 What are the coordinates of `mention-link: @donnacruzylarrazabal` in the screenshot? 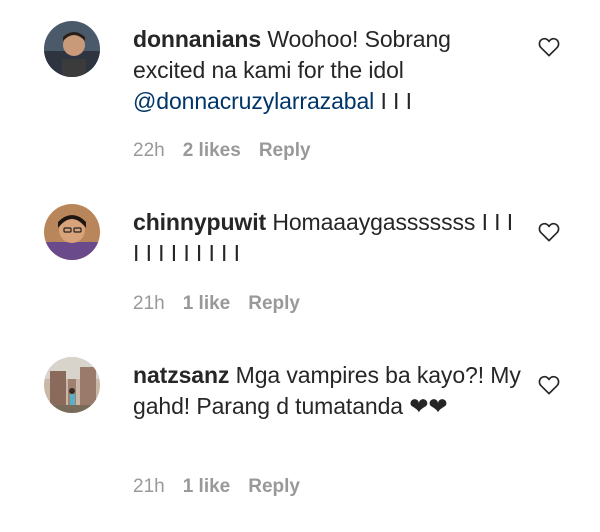 It's located at (253, 101).